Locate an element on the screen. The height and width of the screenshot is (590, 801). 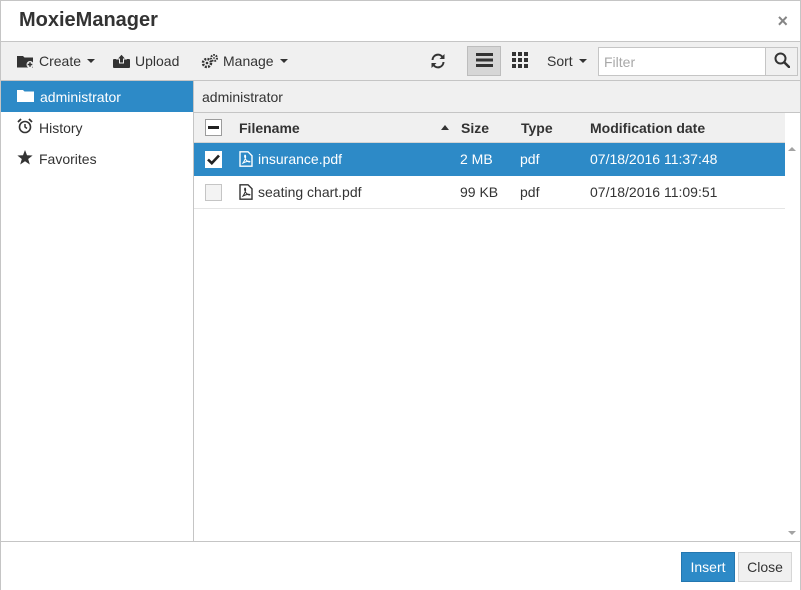
grid-view-icon is located at coordinates (520, 61).